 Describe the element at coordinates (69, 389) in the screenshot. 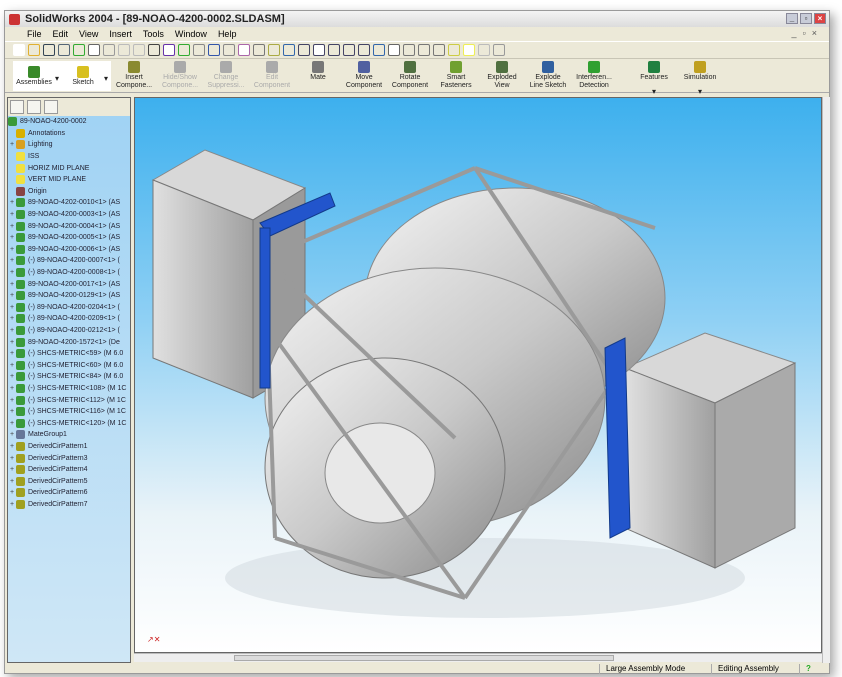

I see `tree-item: + (-) SHCS-METRIC<108> (M 1C` at that location.